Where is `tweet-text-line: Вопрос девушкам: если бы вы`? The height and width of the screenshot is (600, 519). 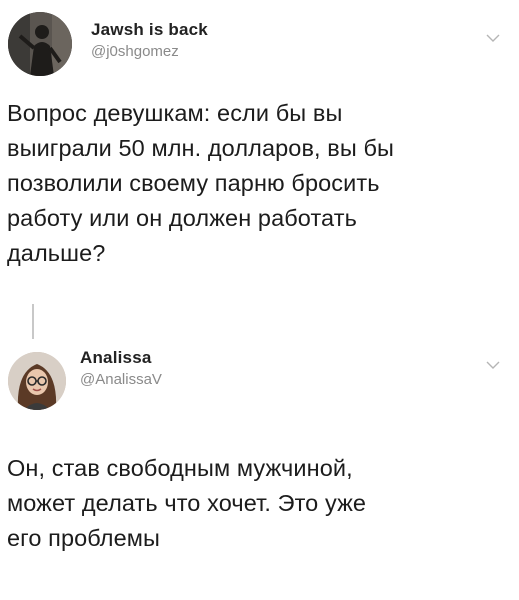 tweet-text-line: Вопрос девушкам: если бы вы is located at coordinates (175, 113).